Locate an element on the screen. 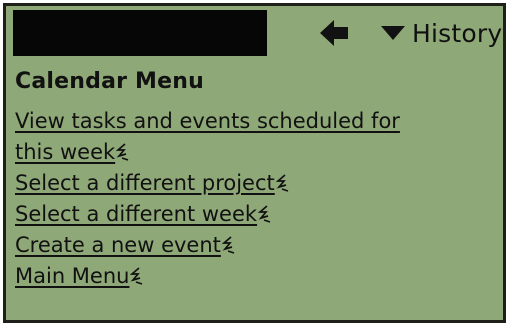  title-bar: History is located at coordinates (254, 31).